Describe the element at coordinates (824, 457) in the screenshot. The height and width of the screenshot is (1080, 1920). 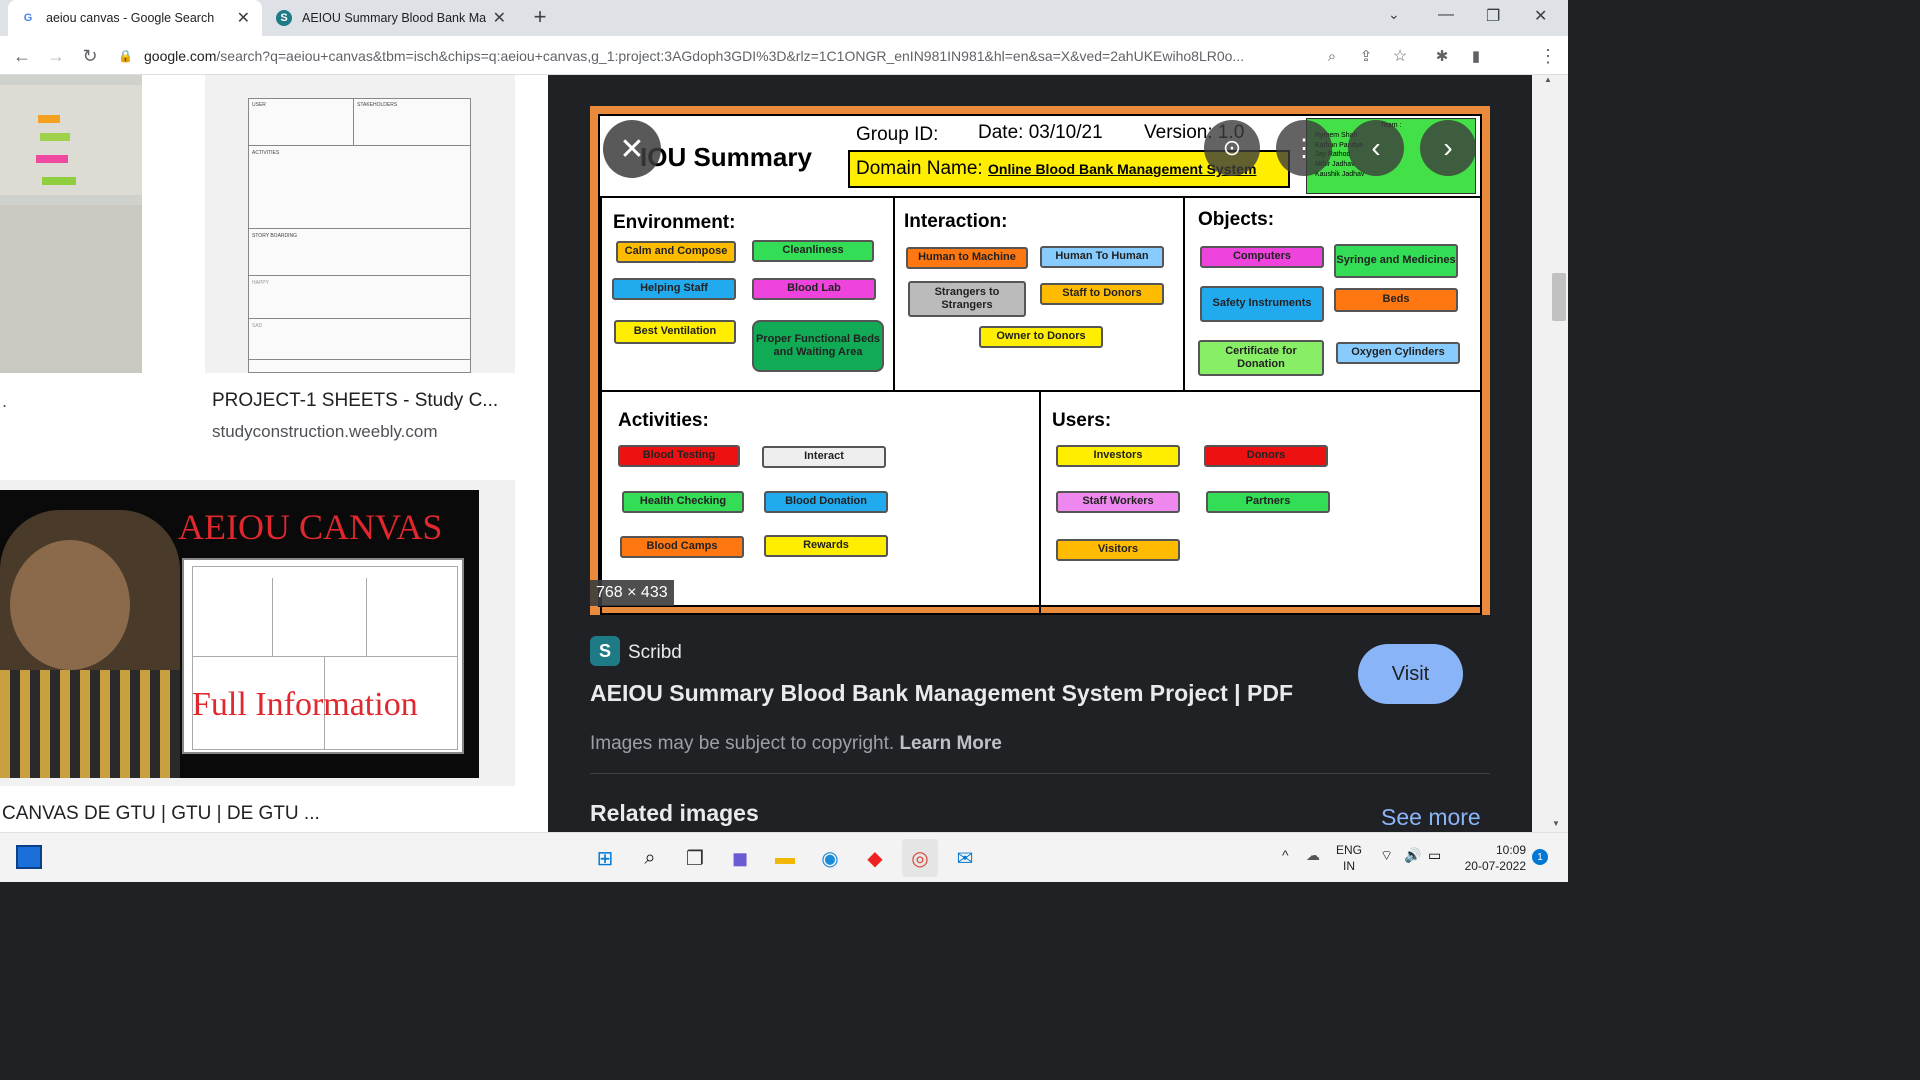
I see `chip: Interact` at that location.